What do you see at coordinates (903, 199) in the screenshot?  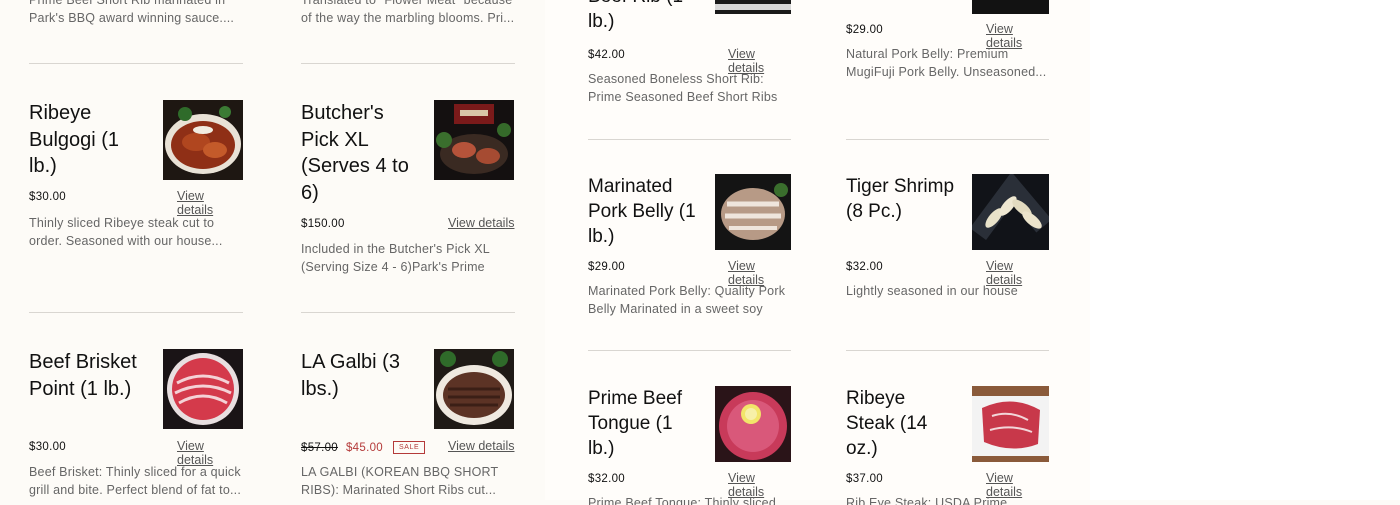 I see `product-title: Tiger Shrimp (8 Pc.)` at bounding box center [903, 199].